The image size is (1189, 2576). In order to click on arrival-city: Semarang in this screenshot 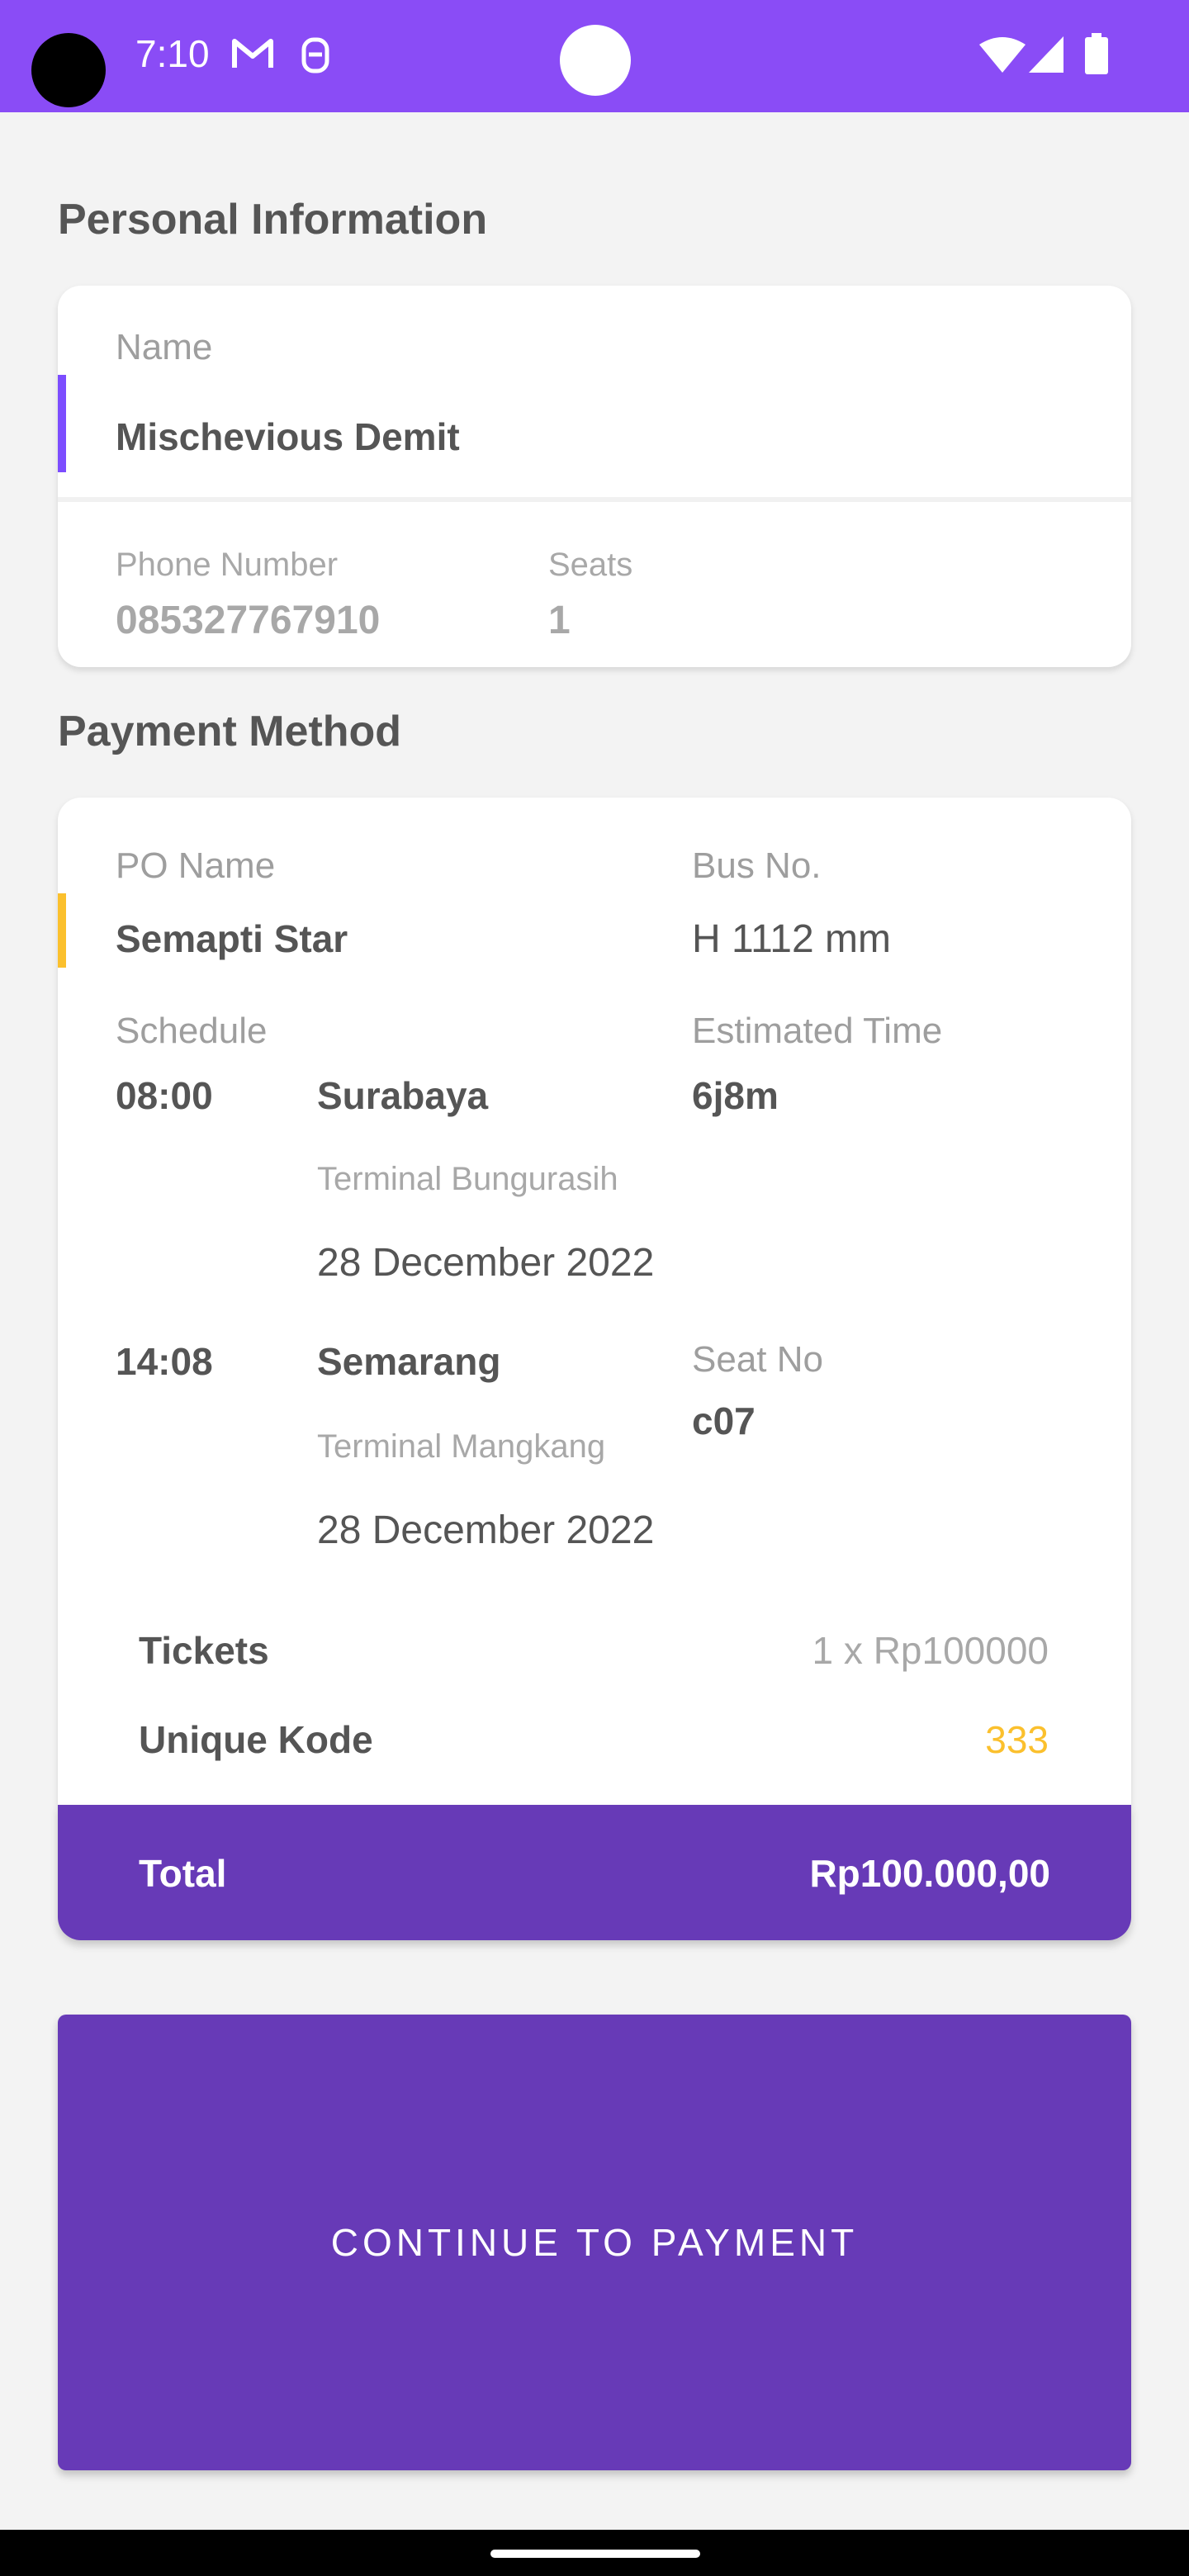, I will do `click(409, 1361)`.